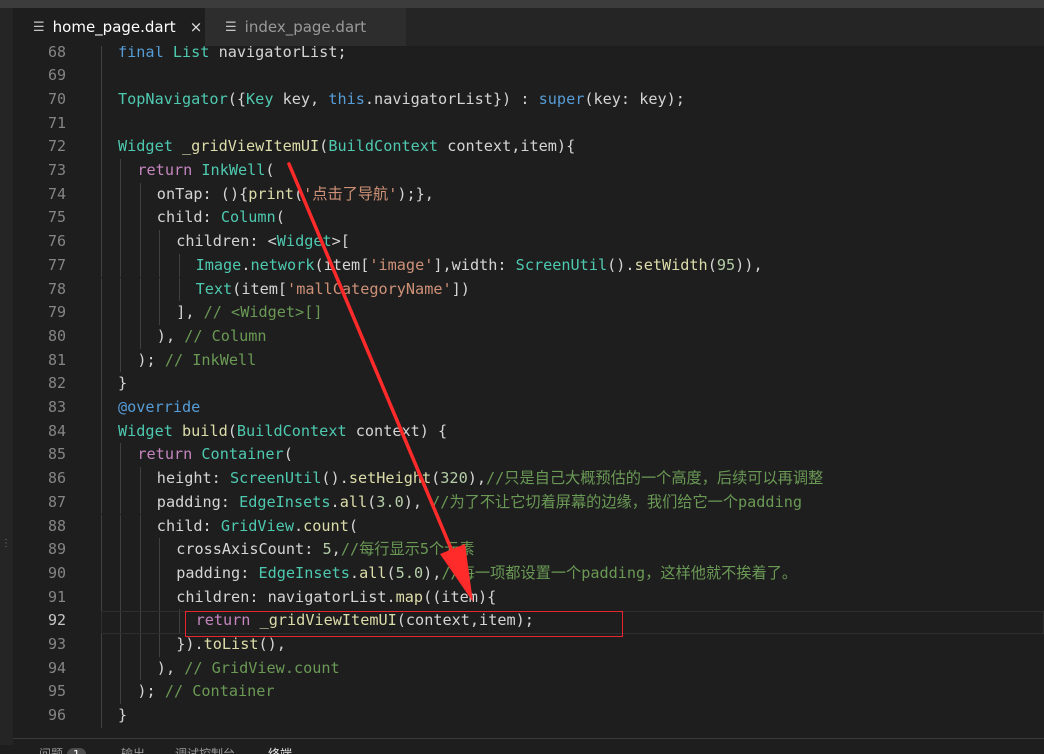 The image size is (1044, 754). I want to click on annotation-arrow-shaft, so click(370, 357).